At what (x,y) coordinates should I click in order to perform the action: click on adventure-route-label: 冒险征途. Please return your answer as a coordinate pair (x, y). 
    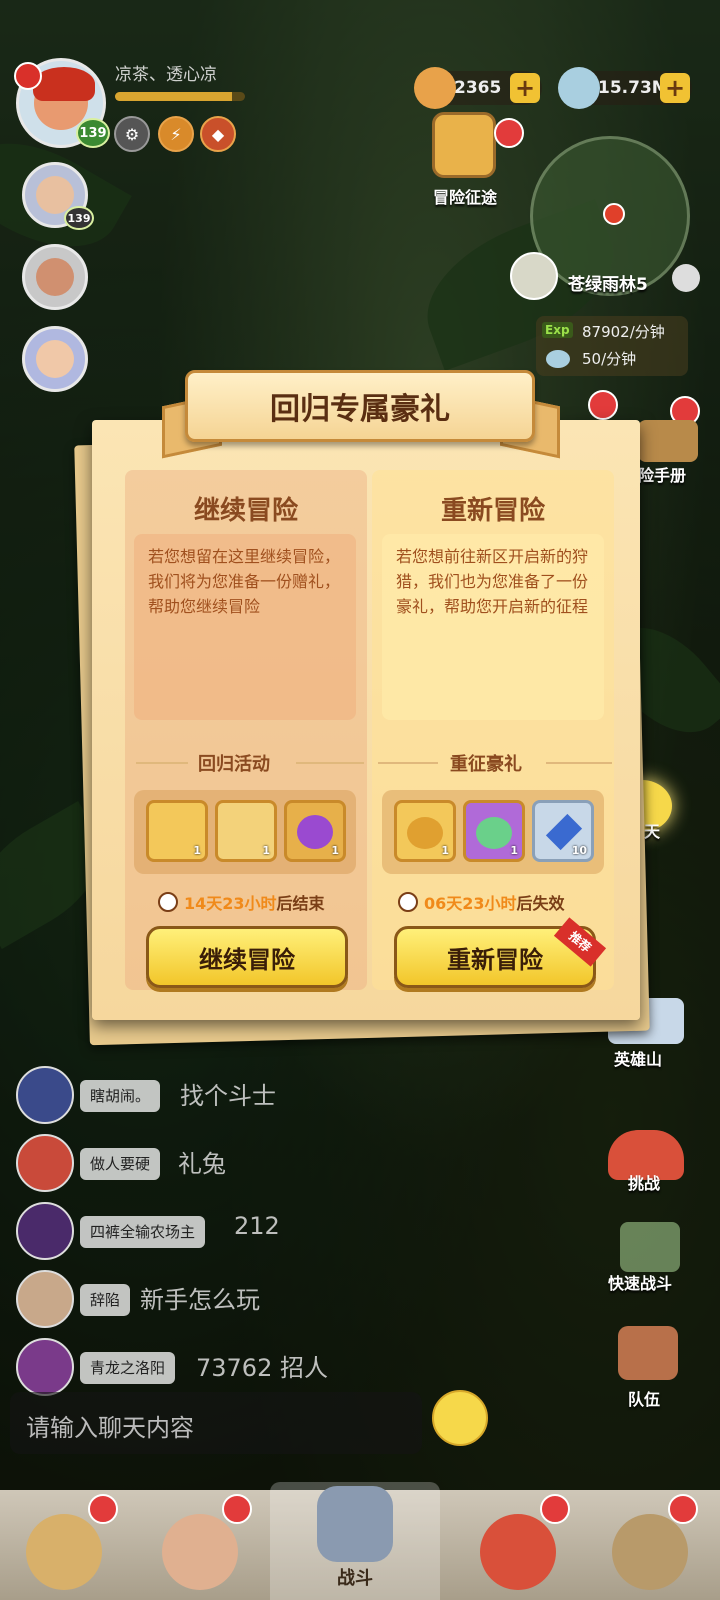
    Looking at the image, I should click on (465, 196).